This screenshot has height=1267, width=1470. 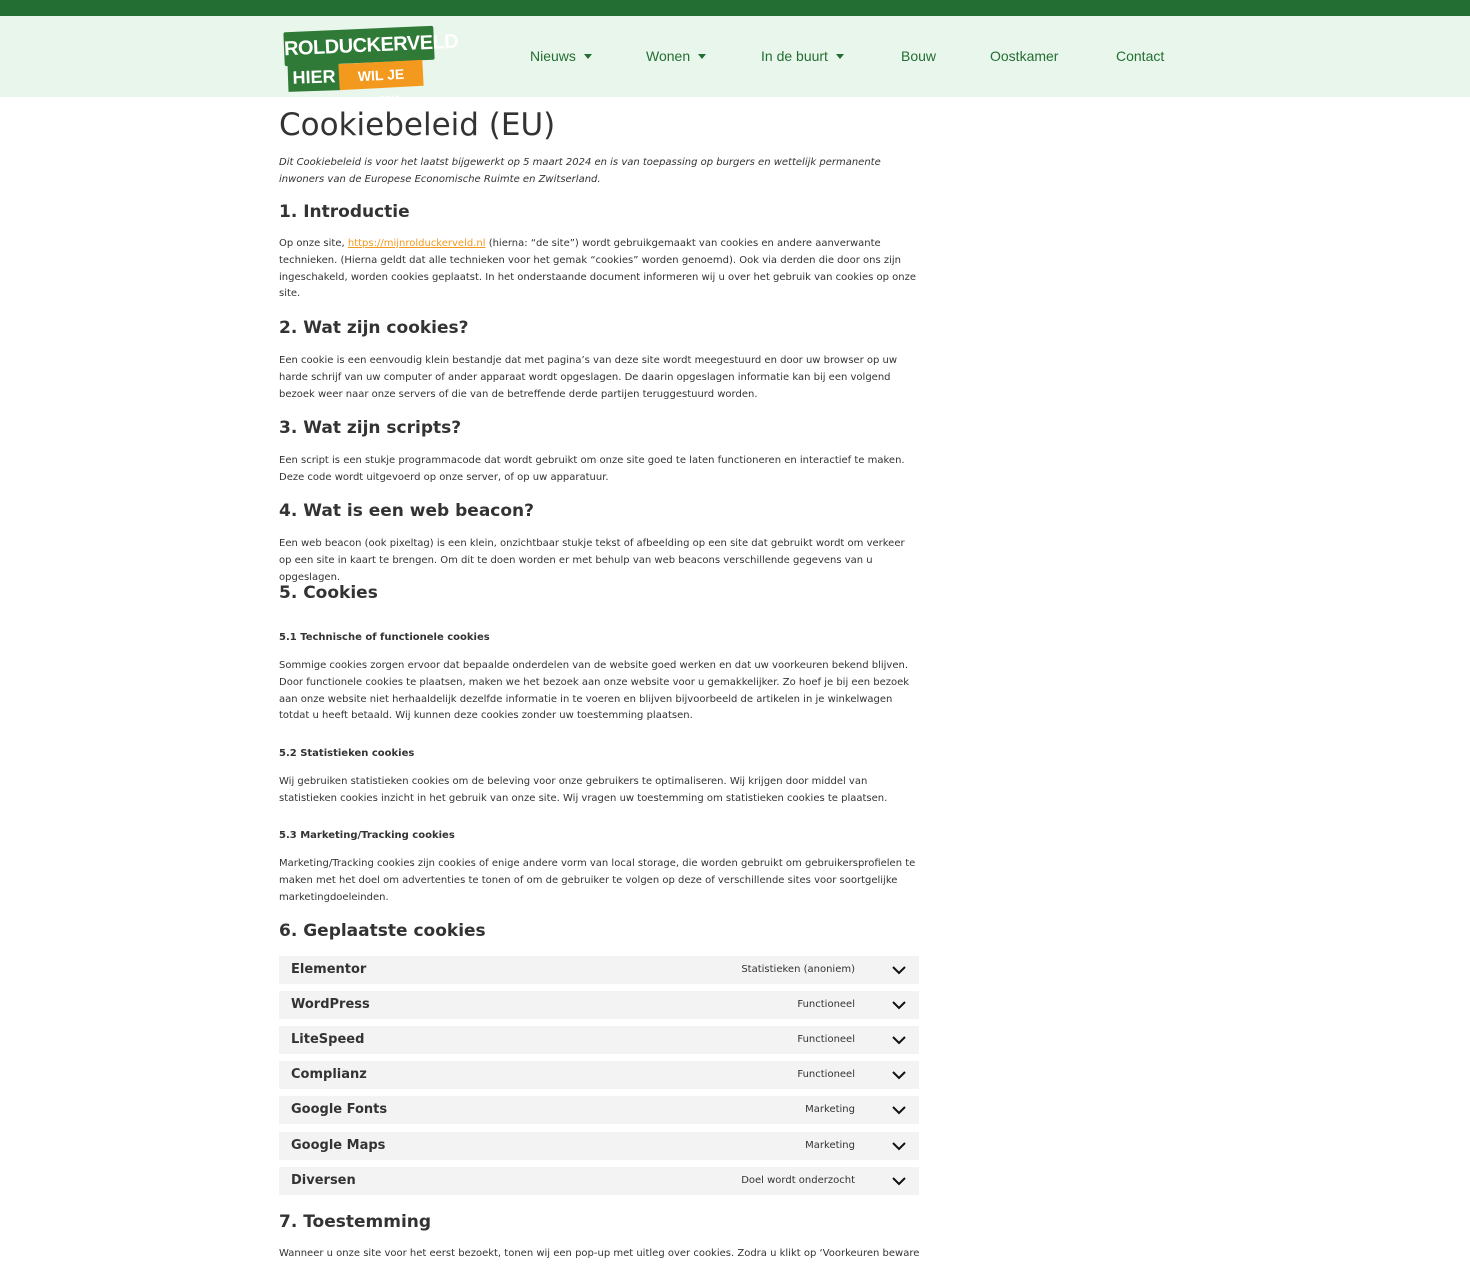 What do you see at coordinates (599, 1040) in the screenshot?
I see `cookie-accordion-litespeed: LiteSpeed Functioneel` at bounding box center [599, 1040].